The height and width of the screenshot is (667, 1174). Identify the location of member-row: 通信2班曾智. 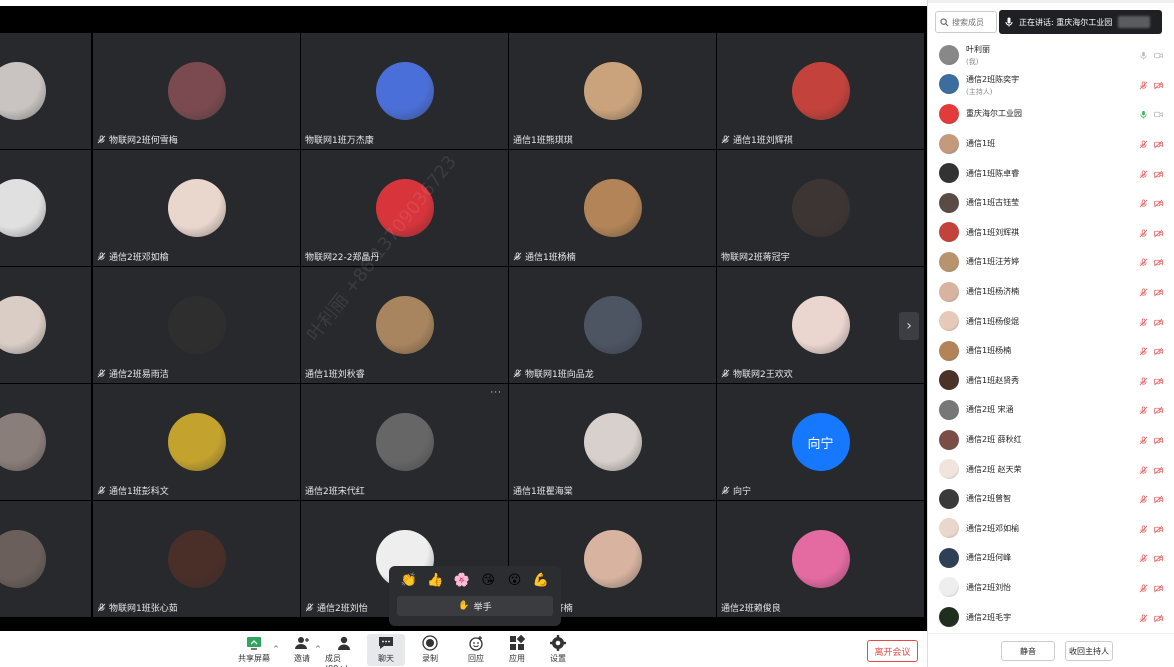
(1051, 499).